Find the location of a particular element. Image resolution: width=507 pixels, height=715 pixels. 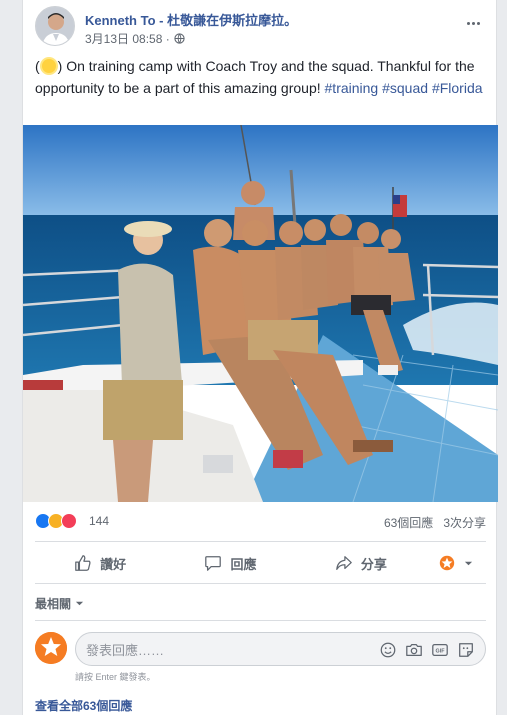

reaction-count: 144 is located at coordinates (99, 521).